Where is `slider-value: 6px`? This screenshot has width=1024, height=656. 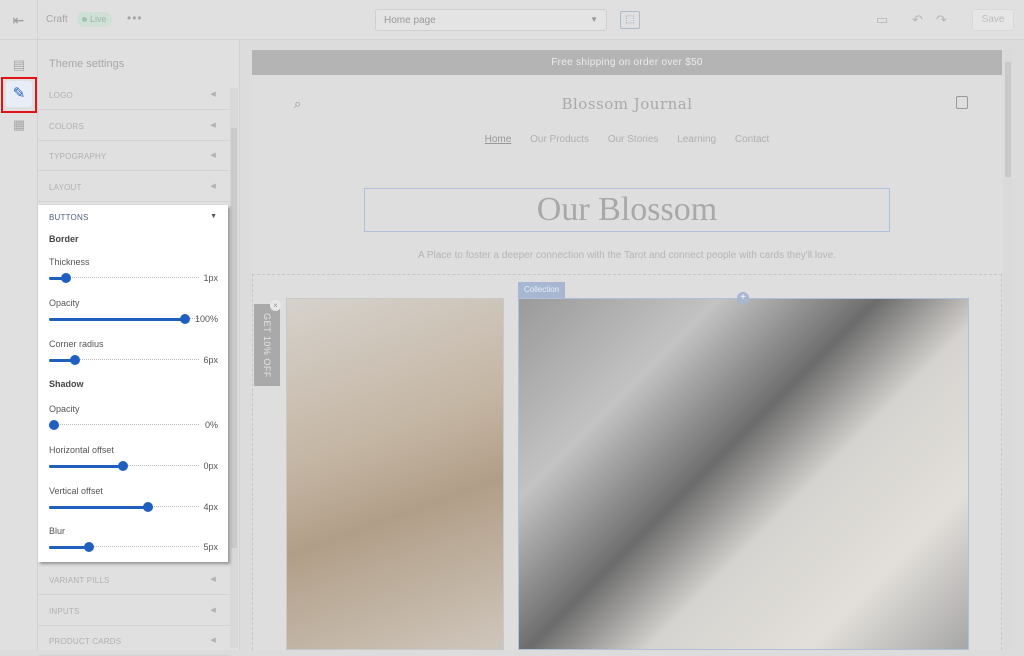
slider-value: 6px is located at coordinates (210, 360).